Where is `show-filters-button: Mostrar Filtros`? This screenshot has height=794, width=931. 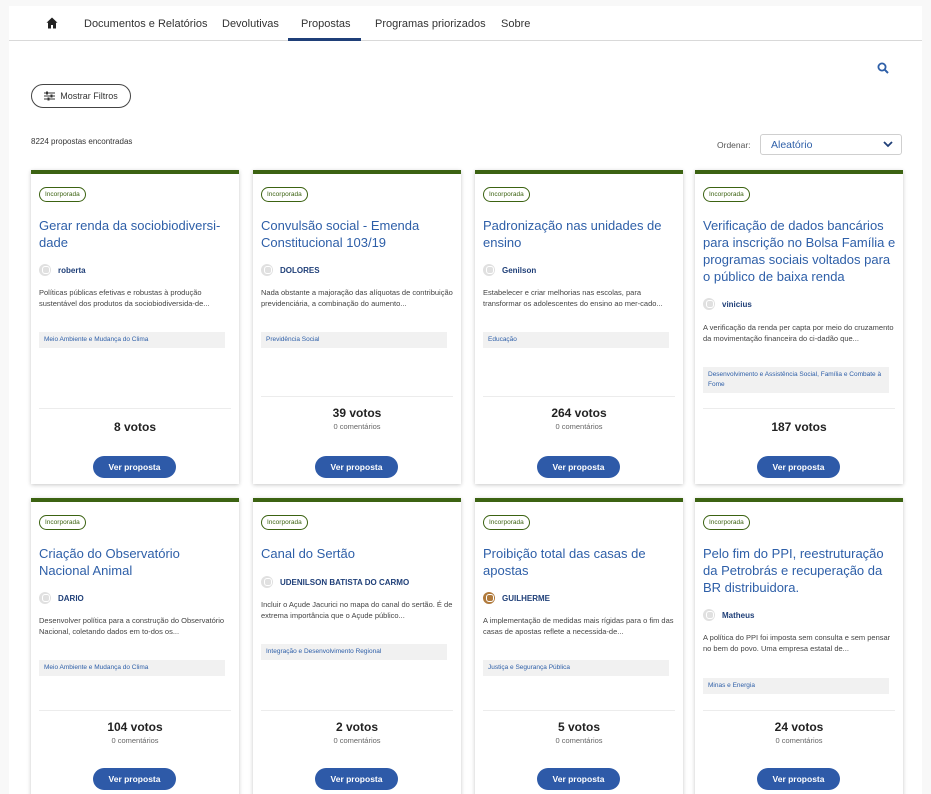
show-filters-button: Mostrar Filtros is located at coordinates (81, 96).